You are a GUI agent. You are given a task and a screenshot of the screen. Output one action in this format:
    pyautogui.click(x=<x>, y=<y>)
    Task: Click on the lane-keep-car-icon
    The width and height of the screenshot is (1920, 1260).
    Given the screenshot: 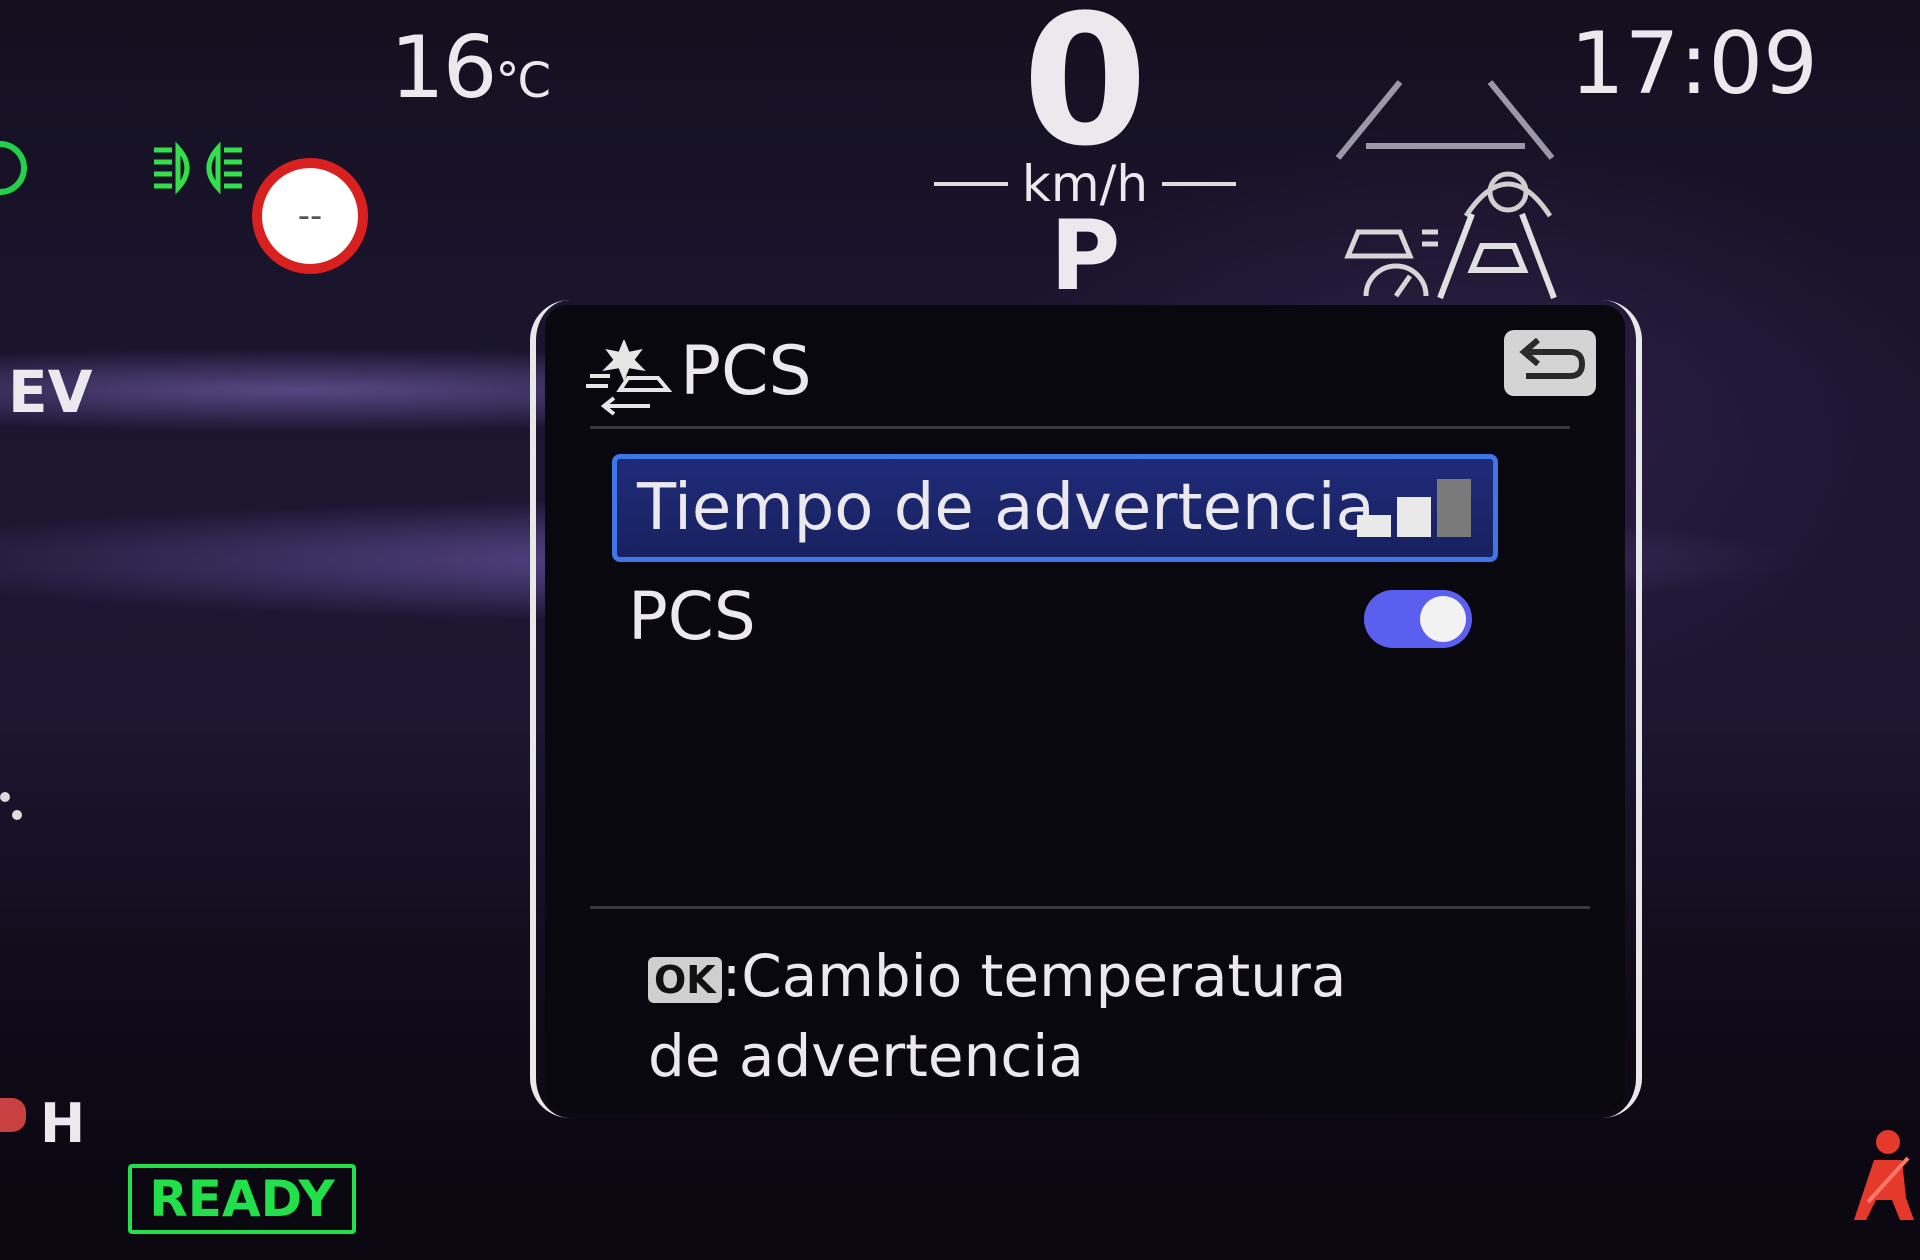 What is the action you would take?
    pyautogui.click(x=1497, y=256)
    